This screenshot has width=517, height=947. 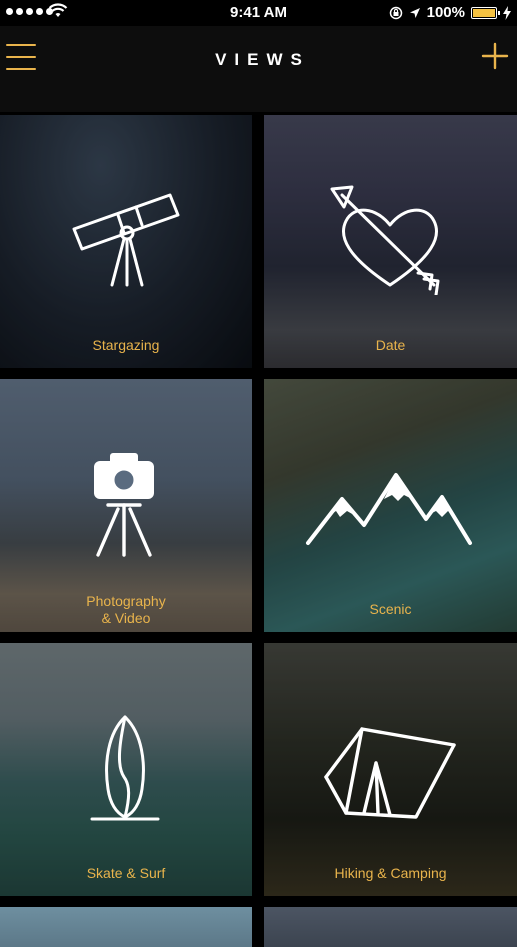 I want to click on category-label: Hiking & Camping, so click(x=390, y=873).